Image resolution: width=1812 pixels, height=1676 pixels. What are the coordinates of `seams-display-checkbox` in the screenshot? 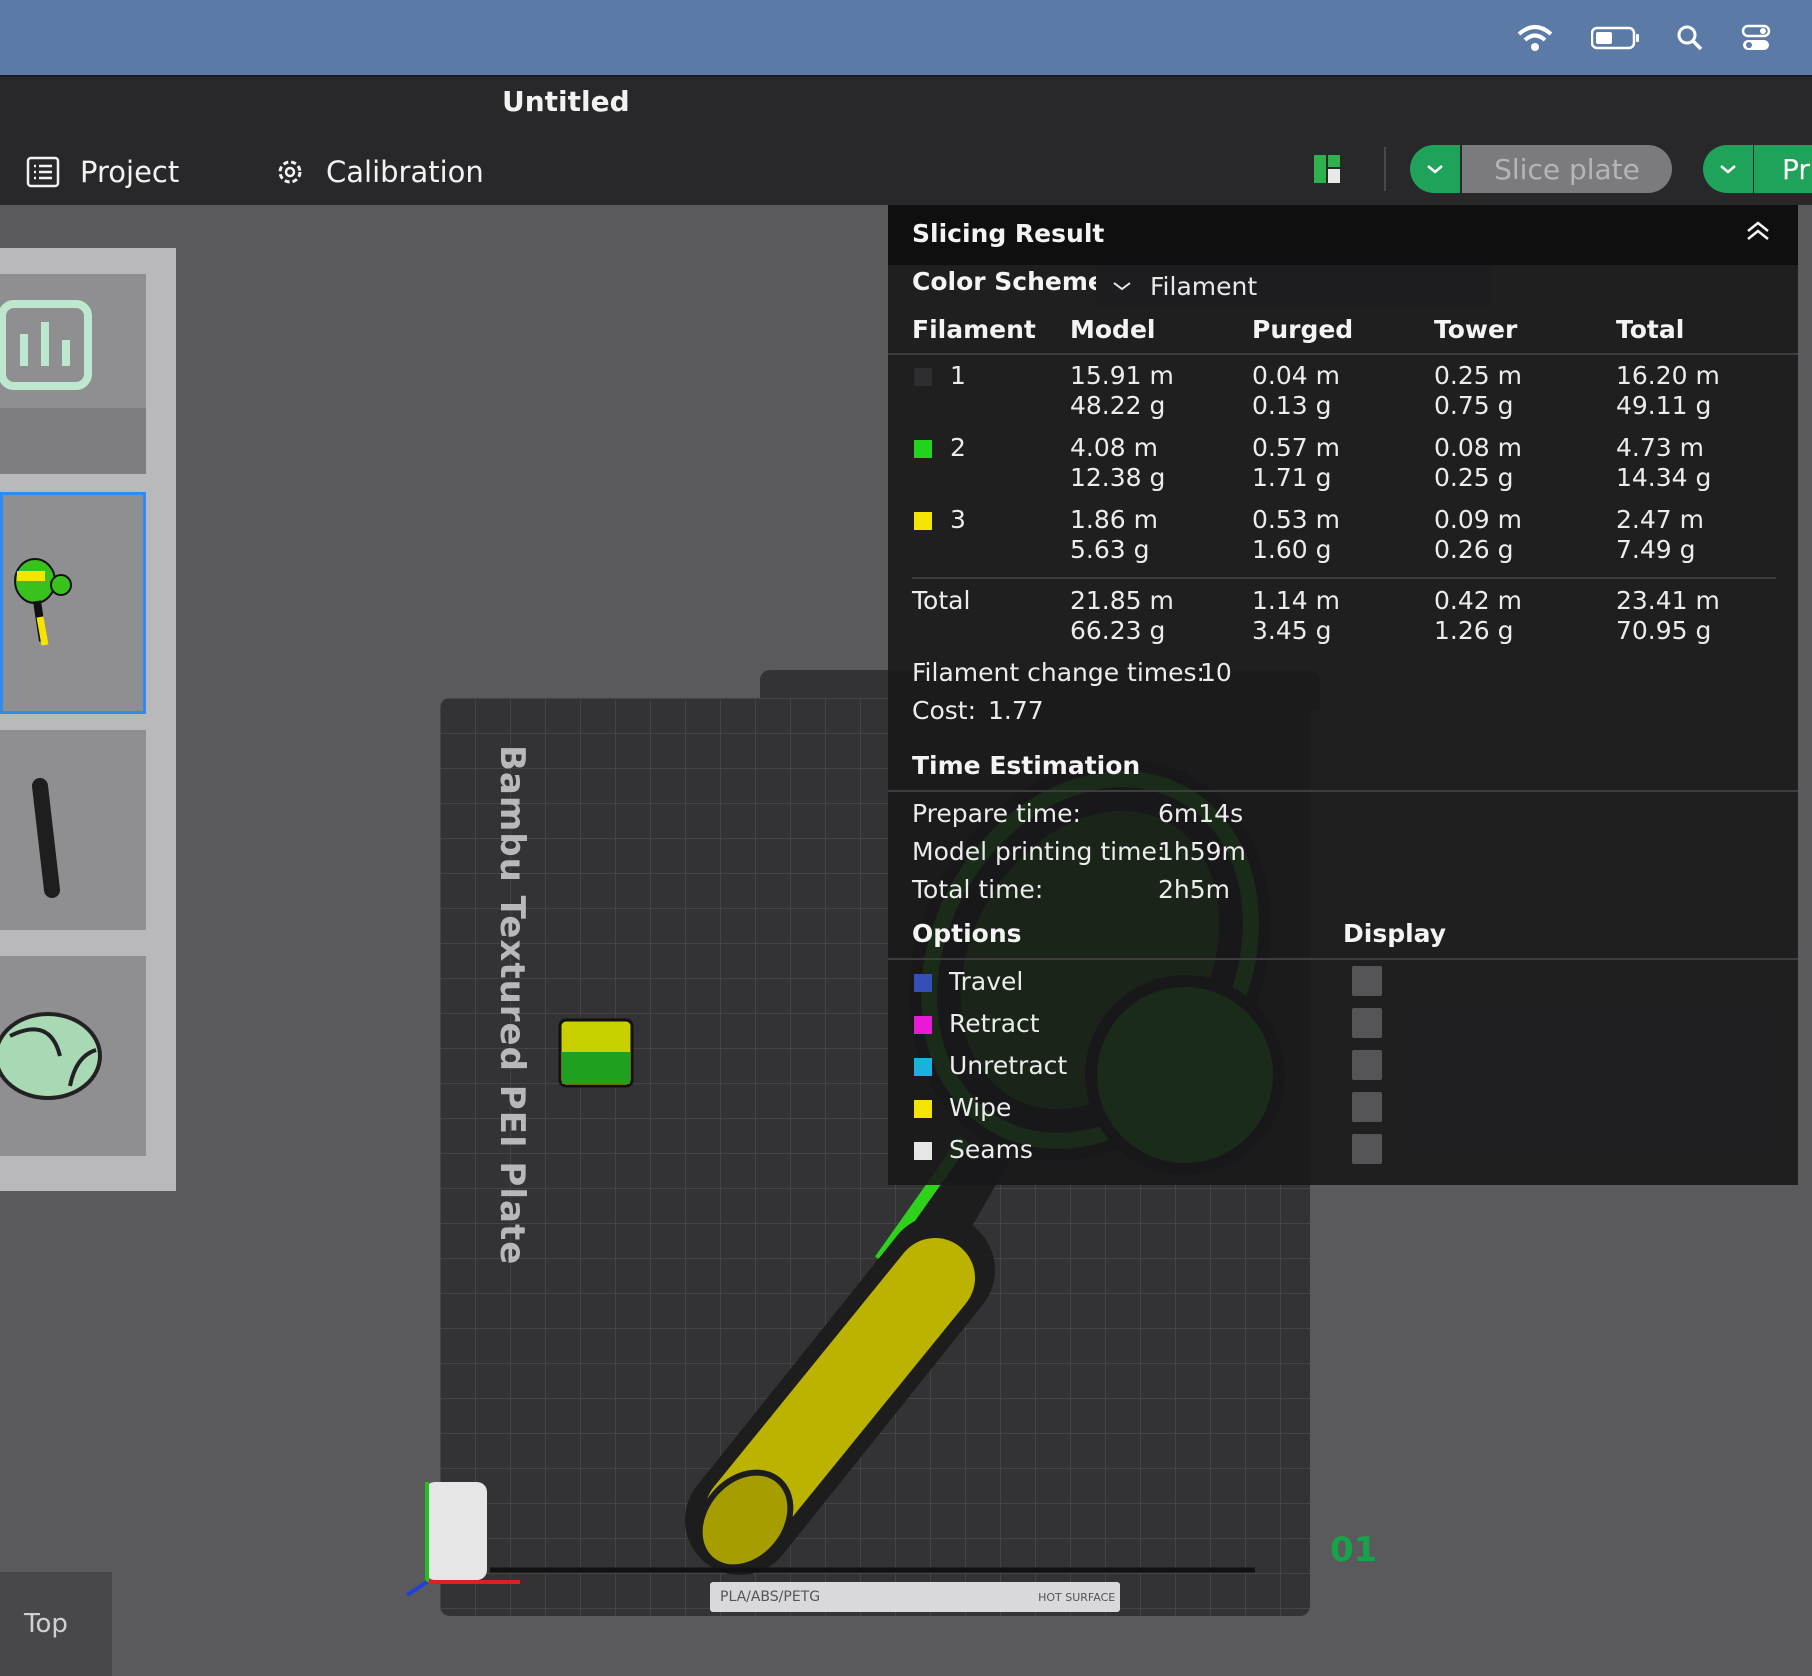 It's located at (1367, 1149).